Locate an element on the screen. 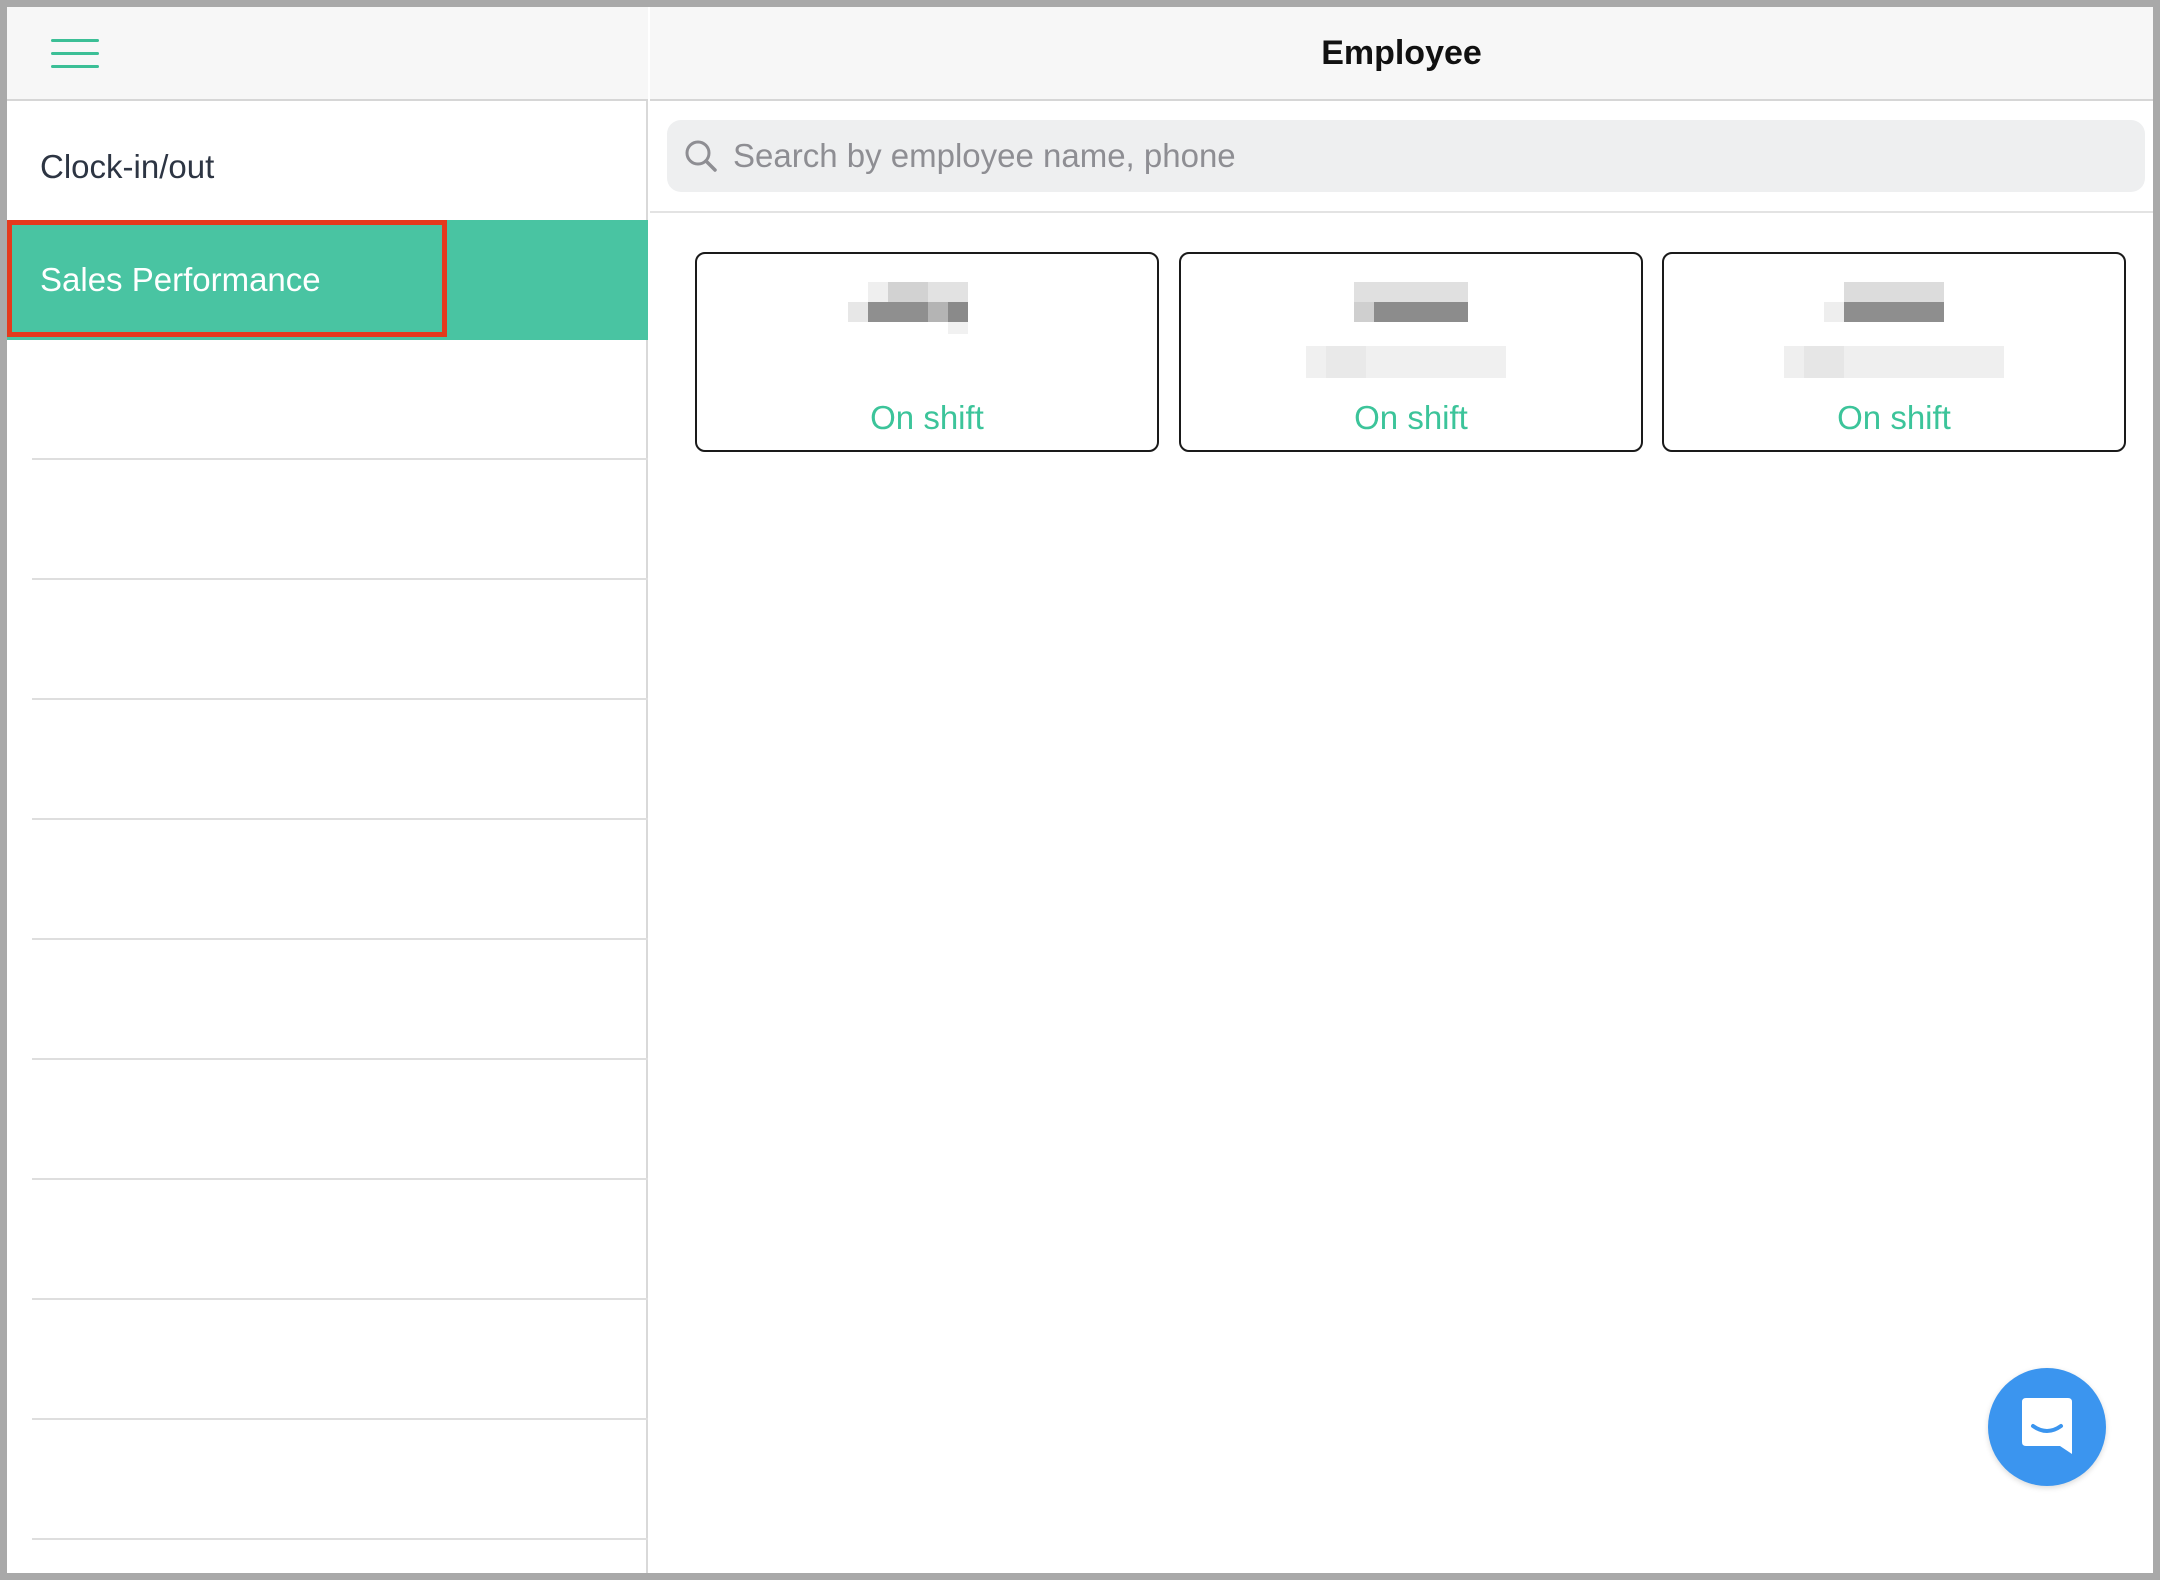  sidebar-item-sales-performance: Sales Performance is located at coordinates (327, 280).